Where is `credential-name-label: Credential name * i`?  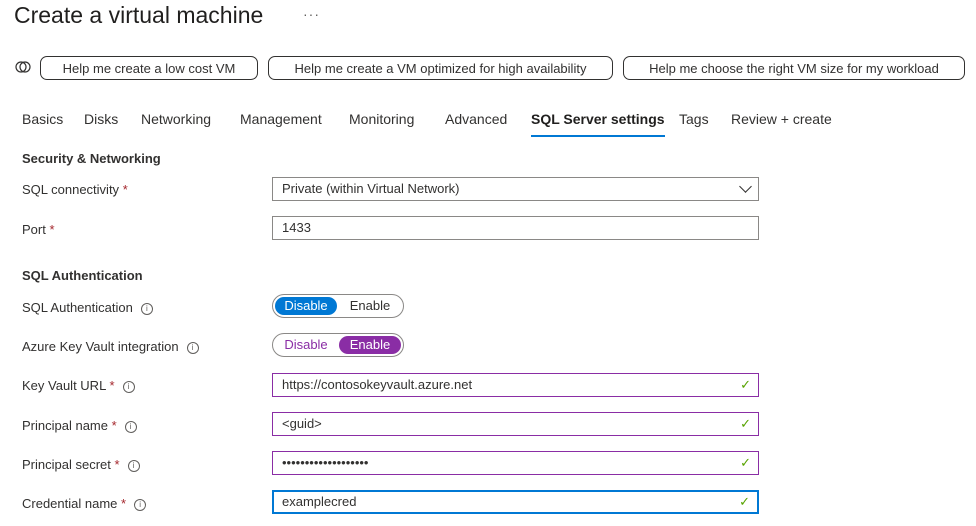 credential-name-label: Credential name * i is located at coordinates (84, 503).